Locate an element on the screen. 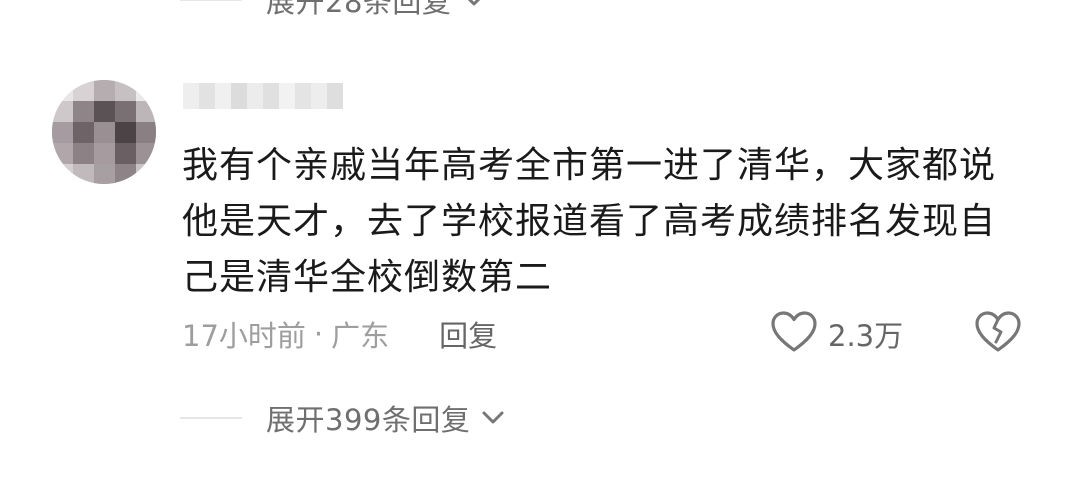 Image resolution: width=1080 pixels, height=483 pixels. username-blurred is located at coordinates (263, 96).